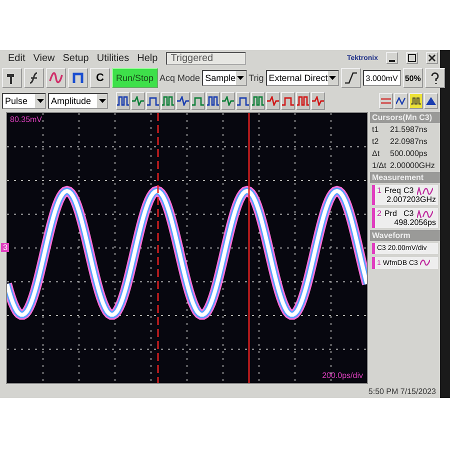 The image size is (450, 450). What do you see at coordinates (12, 78) in the screenshot?
I see `tools-button` at bounding box center [12, 78].